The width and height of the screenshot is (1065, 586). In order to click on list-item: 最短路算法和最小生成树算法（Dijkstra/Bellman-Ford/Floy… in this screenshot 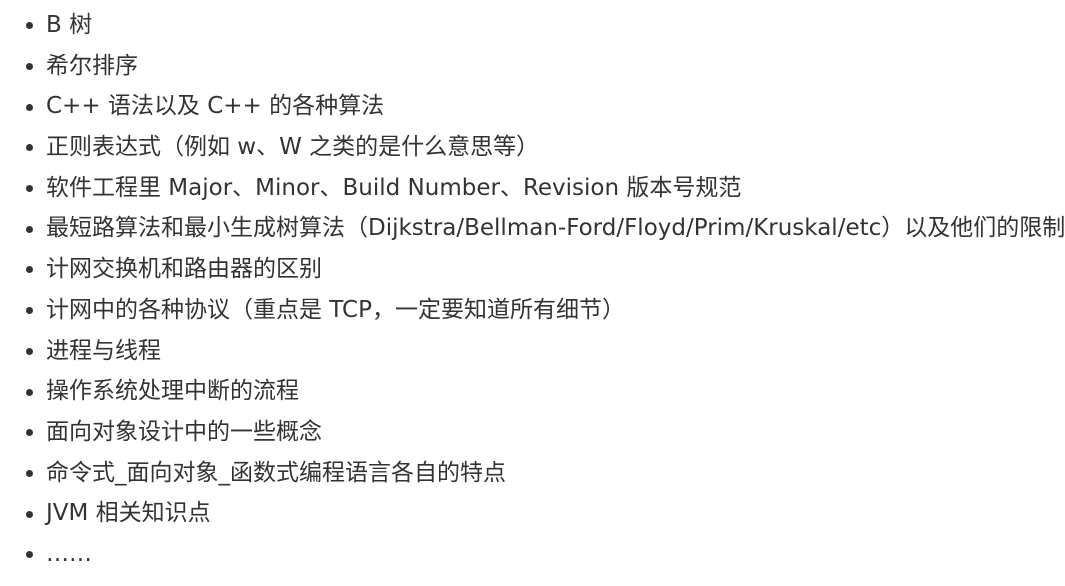, I will do `click(532, 228)`.